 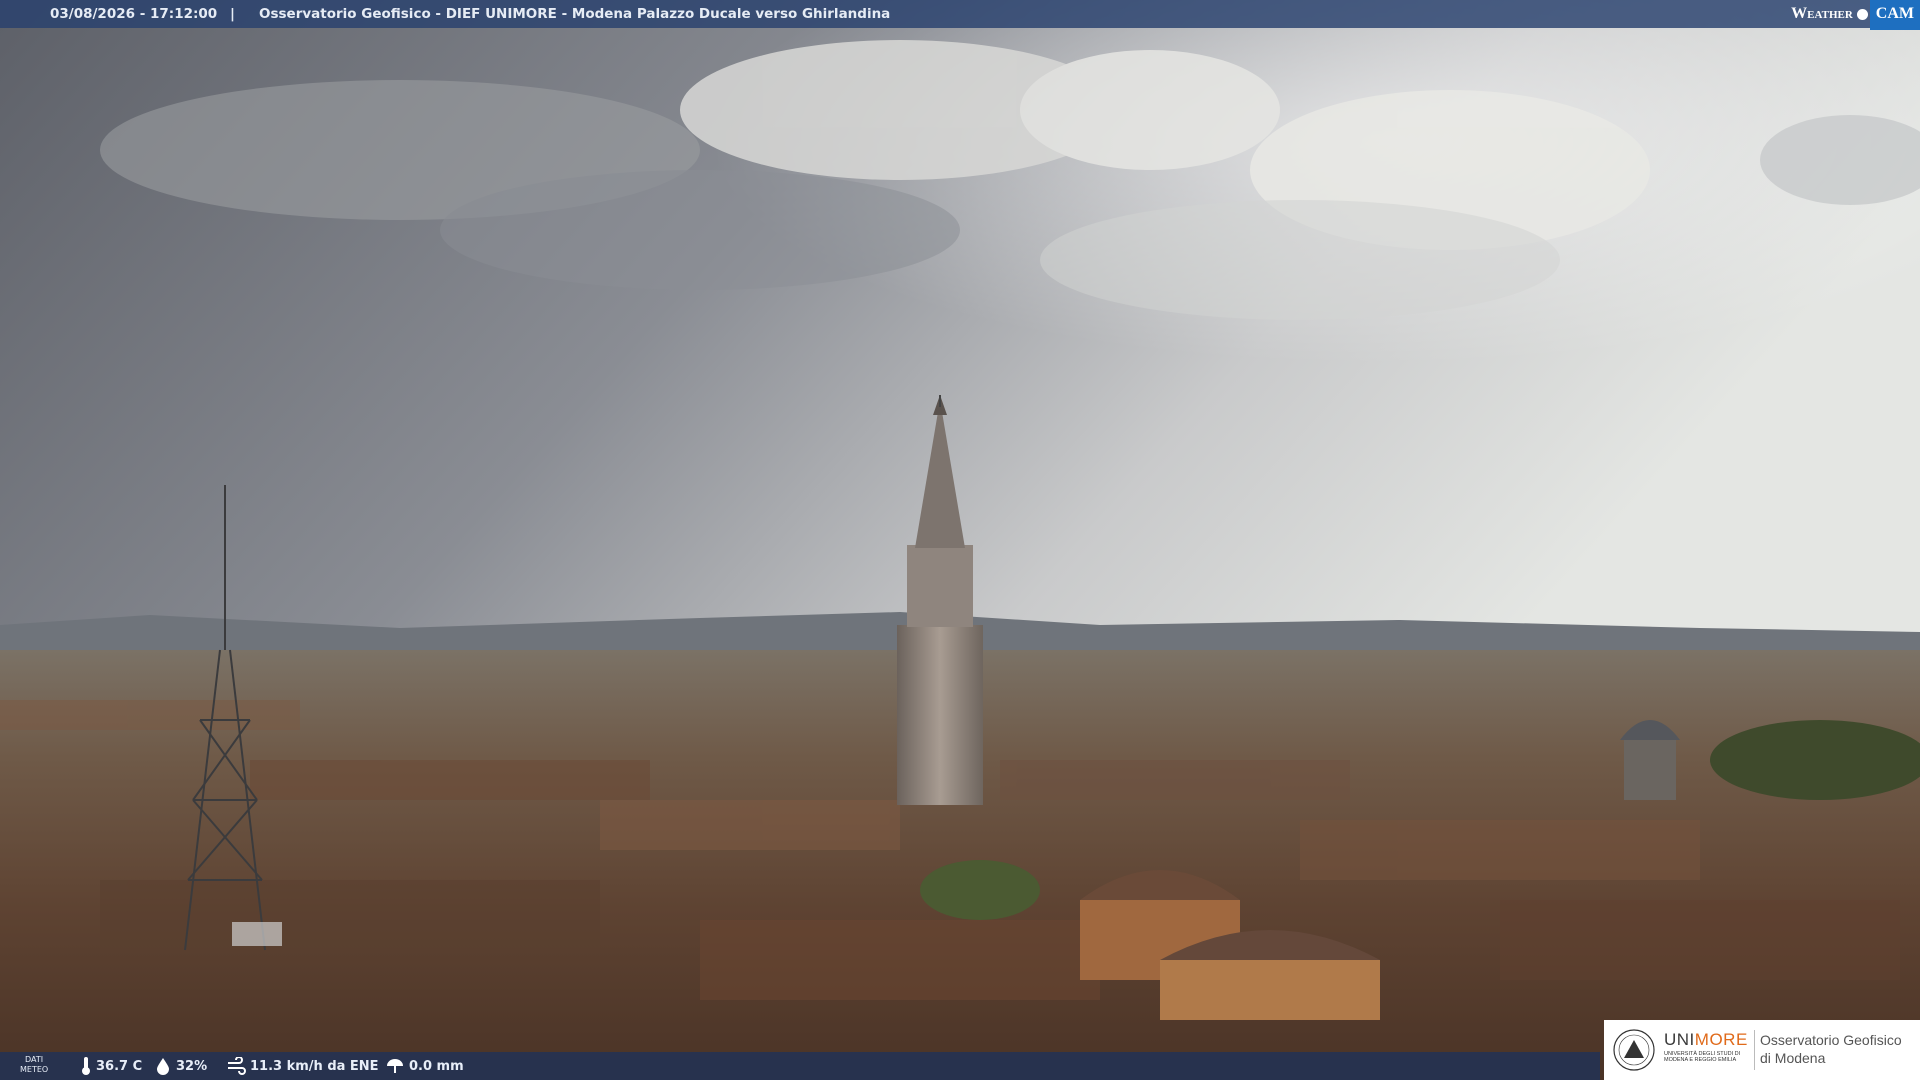 I want to click on wind-icon, so click(x=237, y=1066).